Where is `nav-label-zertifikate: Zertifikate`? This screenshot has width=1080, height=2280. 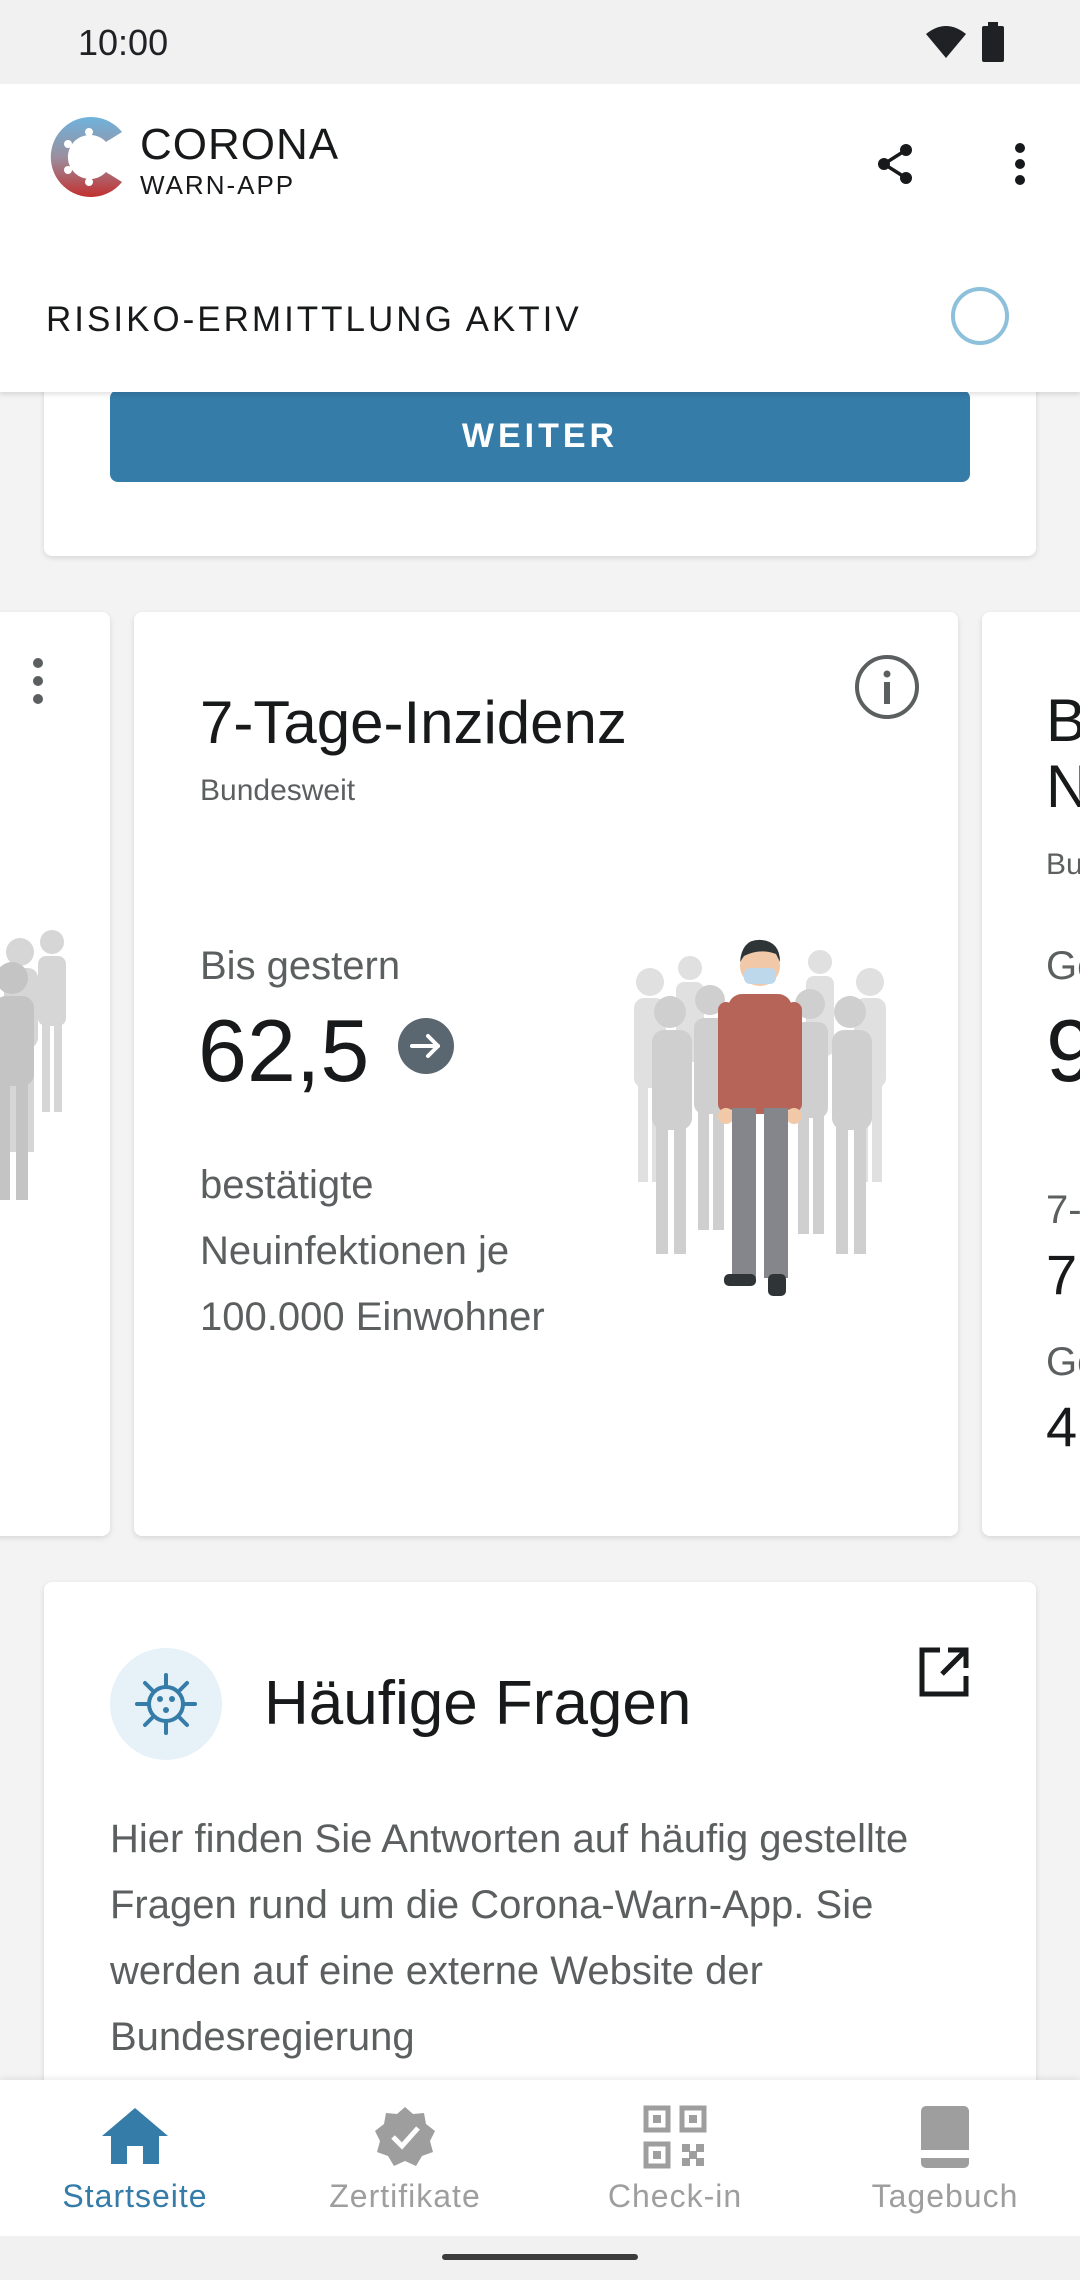 nav-label-zertifikate: Zertifikate is located at coordinates (405, 2196).